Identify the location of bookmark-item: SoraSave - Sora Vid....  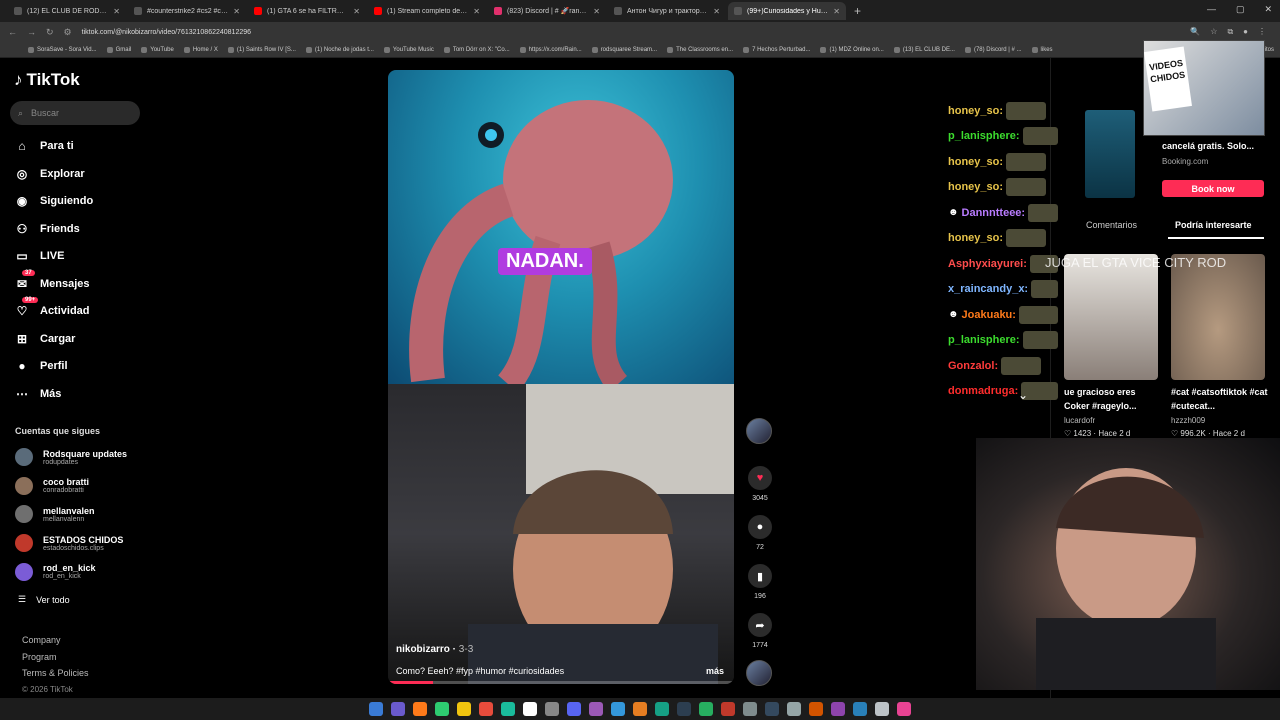
(62, 49).